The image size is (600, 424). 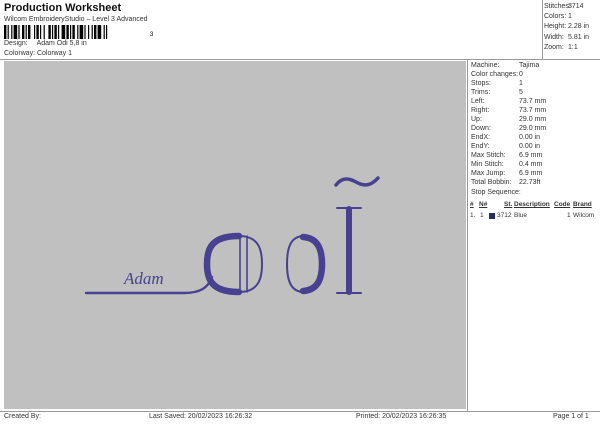 What do you see at coordinates (16, 43) in the screenshot?
I see `design-label: Design:` at bounding box center [16, 43].